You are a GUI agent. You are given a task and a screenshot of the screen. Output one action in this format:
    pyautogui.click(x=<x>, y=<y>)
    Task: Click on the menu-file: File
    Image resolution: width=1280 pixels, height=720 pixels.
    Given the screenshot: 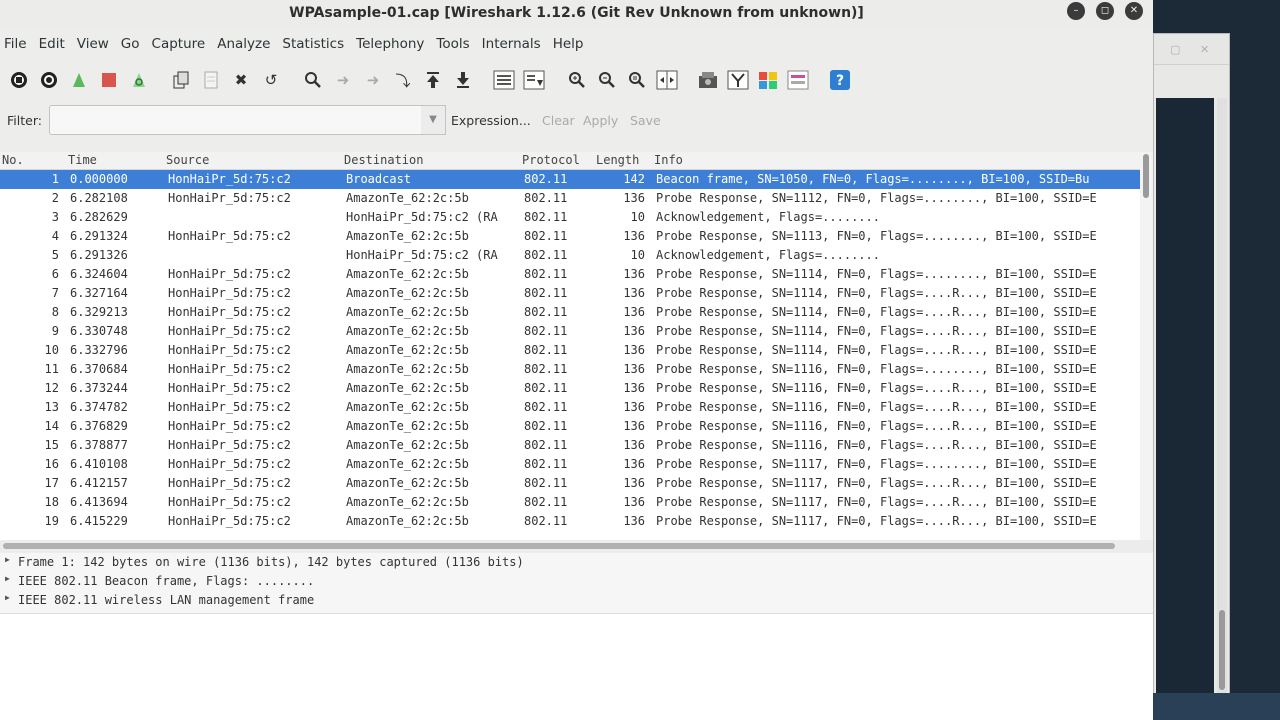 What is the action you would take?
    pyautogui.click(x=18, y=44)
    